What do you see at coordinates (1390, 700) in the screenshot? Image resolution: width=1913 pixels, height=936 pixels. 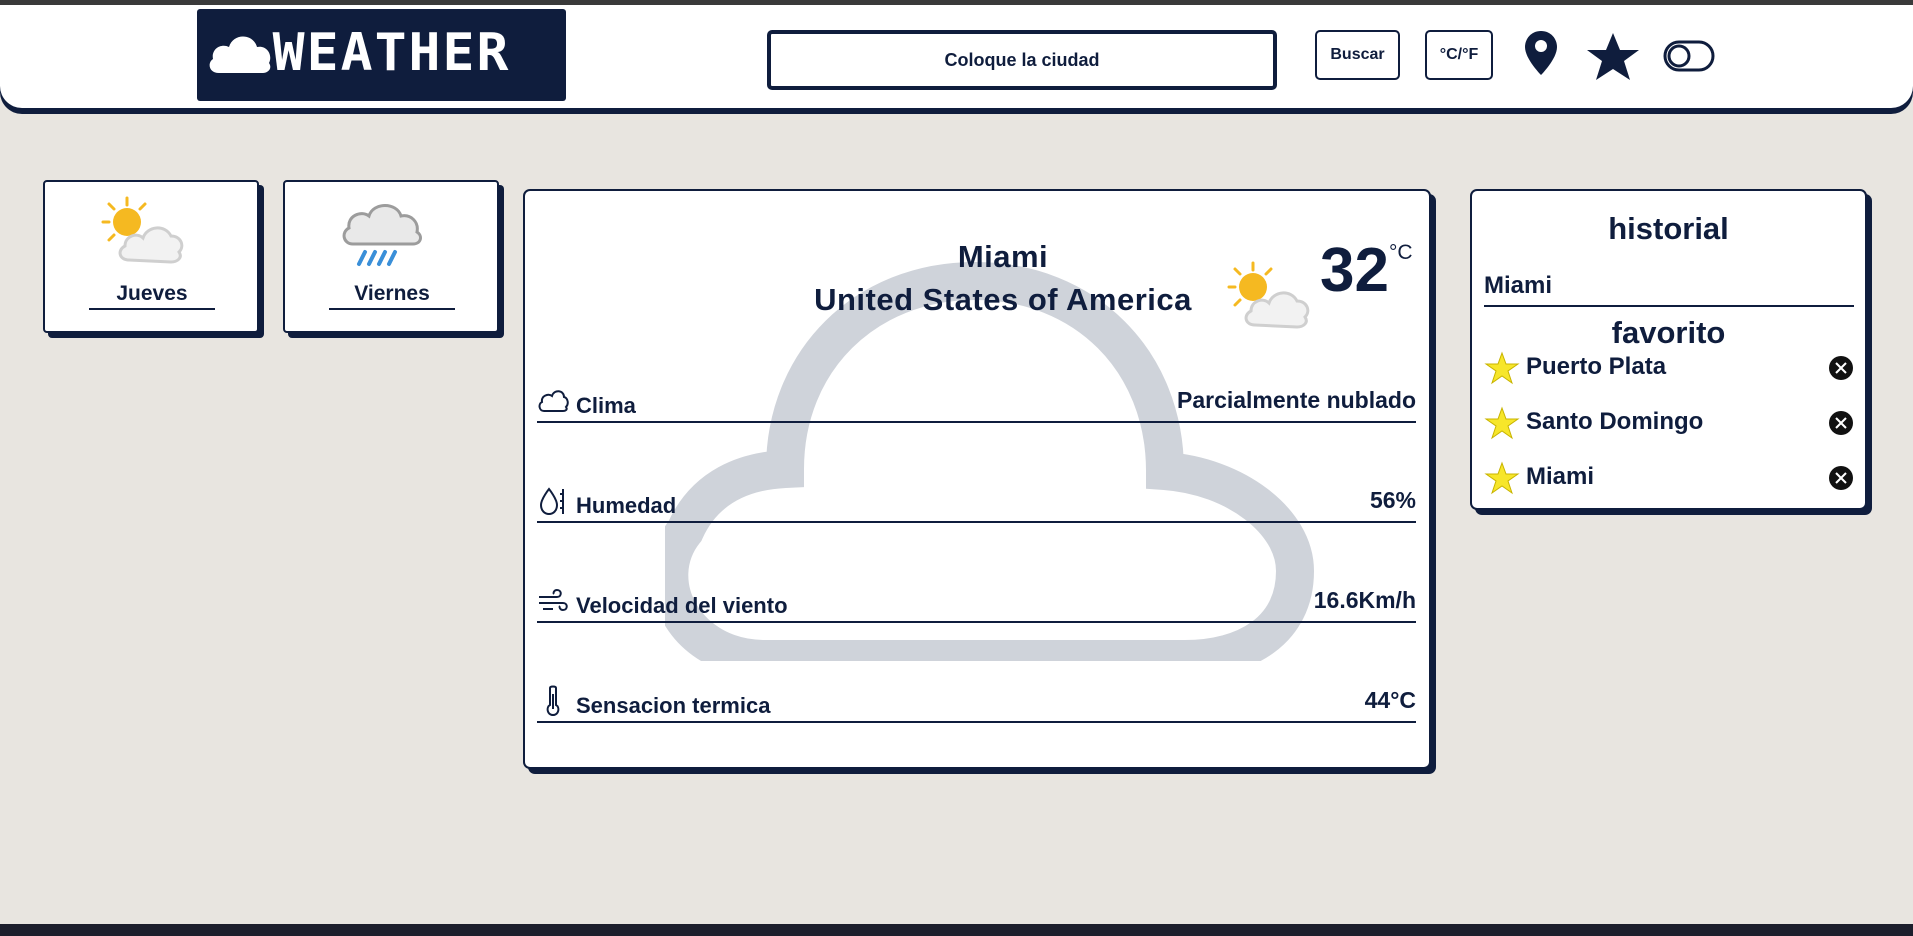 I see `detail-value: 44°C` at bounding box center [1390, 700].